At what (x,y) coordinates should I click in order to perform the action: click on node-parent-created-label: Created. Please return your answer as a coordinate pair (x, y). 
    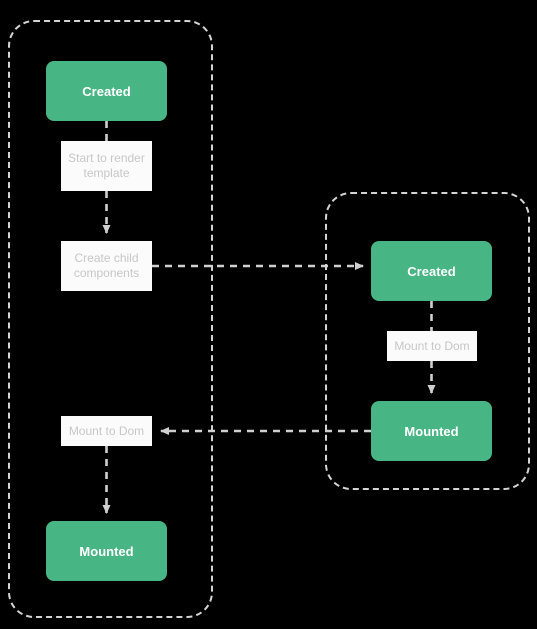
    Looking at the image, I should click on (106, 91).